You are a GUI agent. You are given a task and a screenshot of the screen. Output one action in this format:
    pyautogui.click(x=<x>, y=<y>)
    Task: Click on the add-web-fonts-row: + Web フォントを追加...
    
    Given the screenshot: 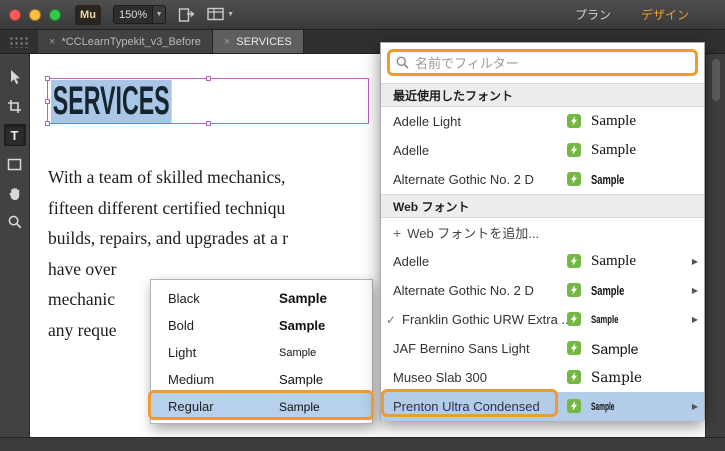 What is the action you would take?
    pyautogui.click(x=542, y=232)
    